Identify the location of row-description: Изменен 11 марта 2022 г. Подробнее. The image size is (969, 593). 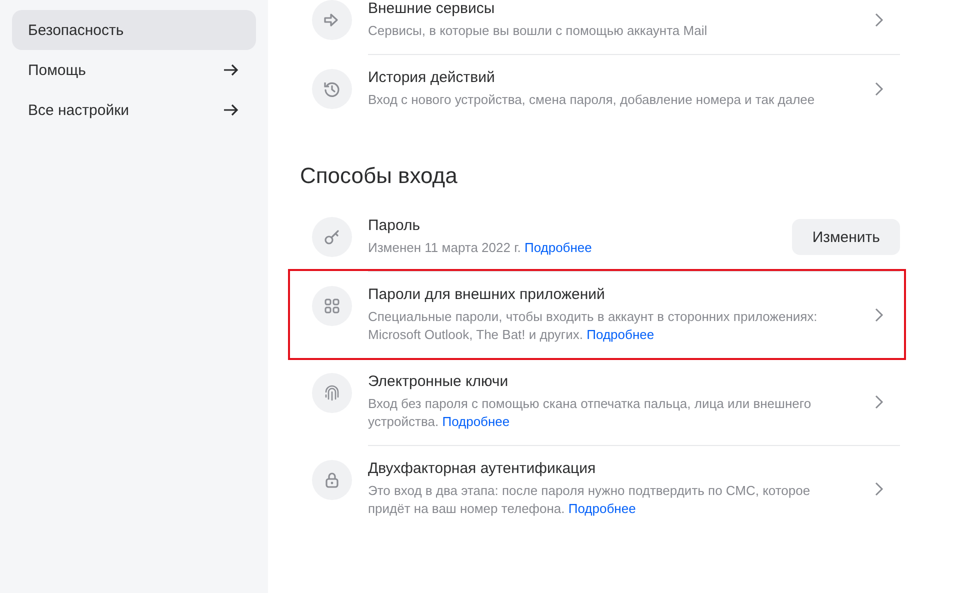
(480, 248).